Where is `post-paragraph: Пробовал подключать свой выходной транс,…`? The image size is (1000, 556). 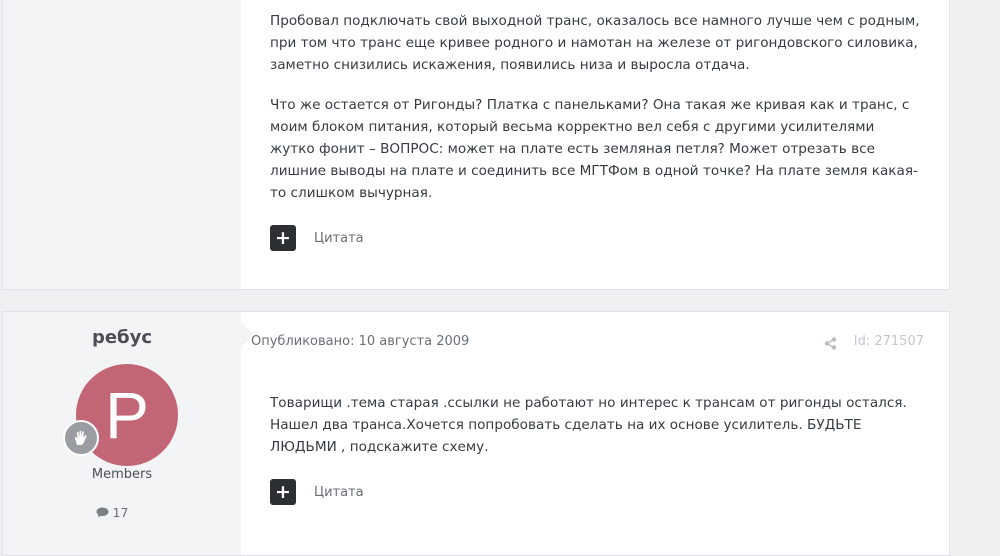 post-paragraph: Пробовал подключать свой выходной транс,… is located at coordinates (595, 43).